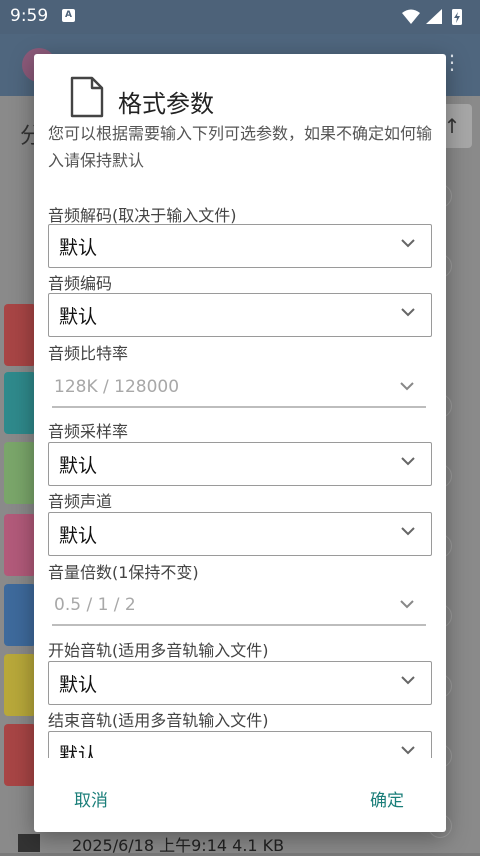 This screenshot has height=856, width=480. I want to click on field-label-audio-decoder: 音频解码(取决于输入文件), so click(142, 215).